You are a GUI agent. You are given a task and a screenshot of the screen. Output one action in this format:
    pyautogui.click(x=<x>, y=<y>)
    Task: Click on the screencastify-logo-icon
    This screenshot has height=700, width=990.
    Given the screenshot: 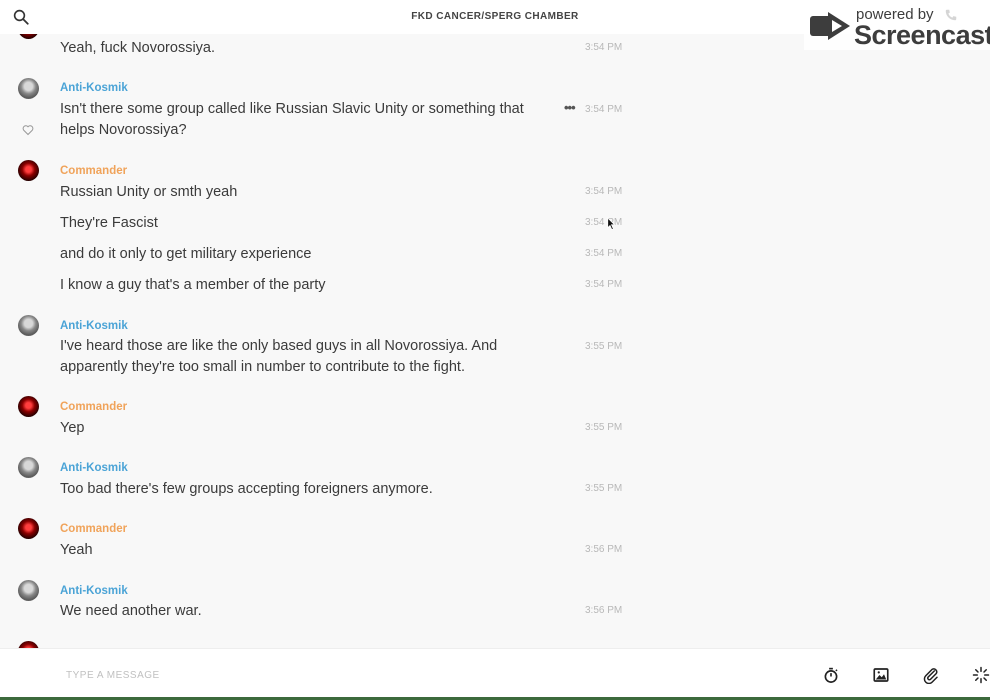 What is the action you would take?
    pyautogui.click(x=830, y=26)
    